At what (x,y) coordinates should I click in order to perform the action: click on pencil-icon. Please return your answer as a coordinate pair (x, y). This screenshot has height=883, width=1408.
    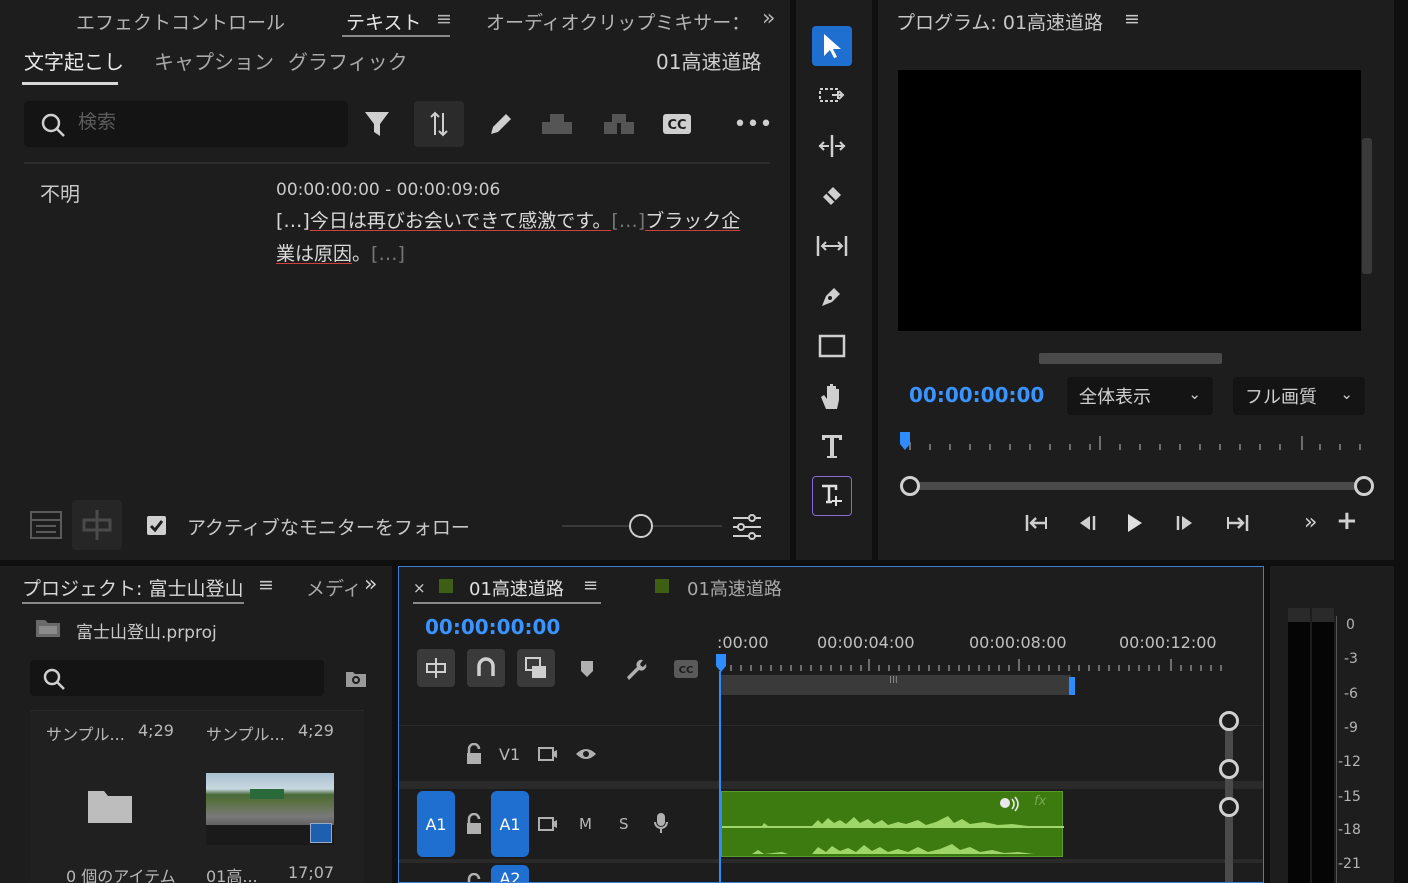
    Looking at the image, I should click on (501, 124).